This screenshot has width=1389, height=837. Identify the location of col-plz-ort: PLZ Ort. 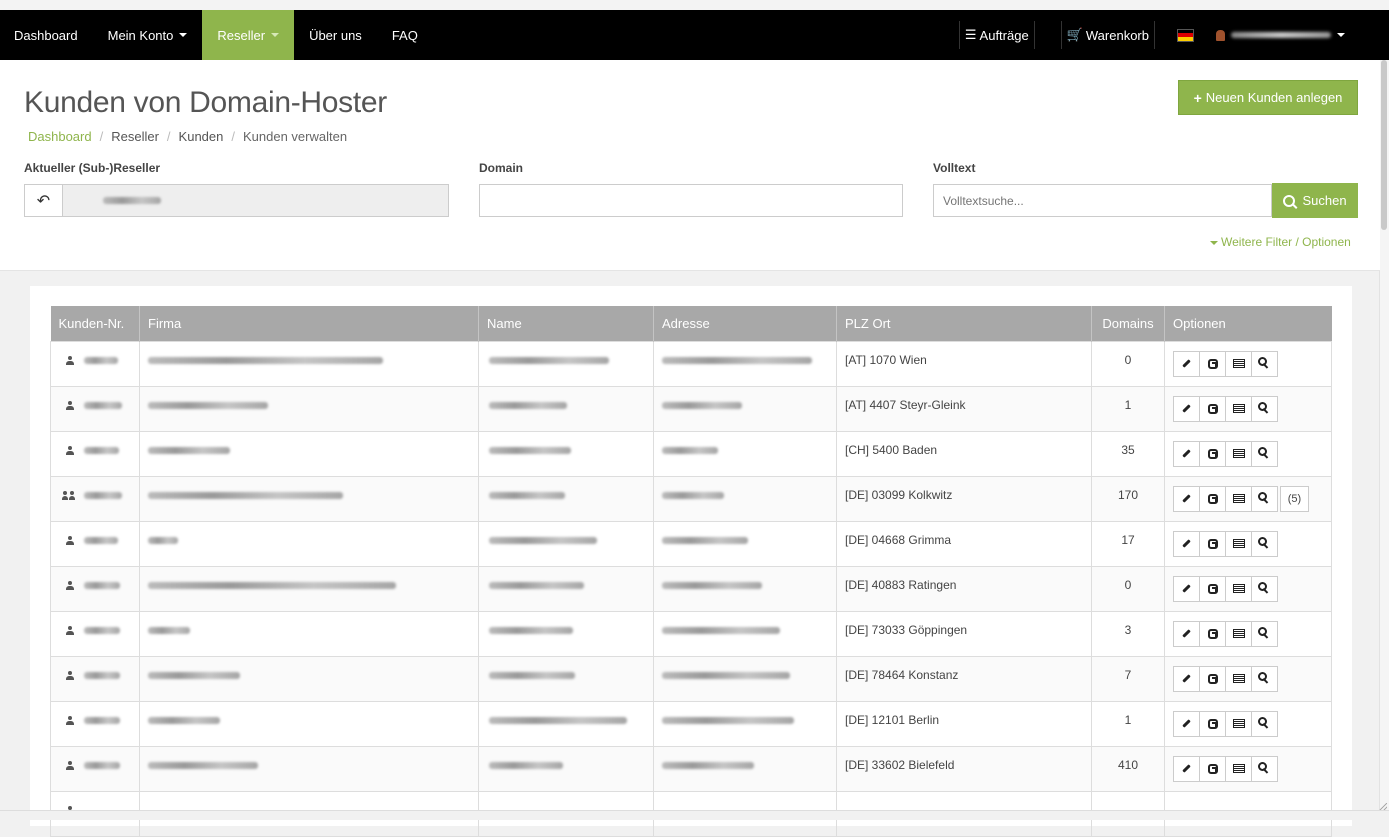
(964, 323).